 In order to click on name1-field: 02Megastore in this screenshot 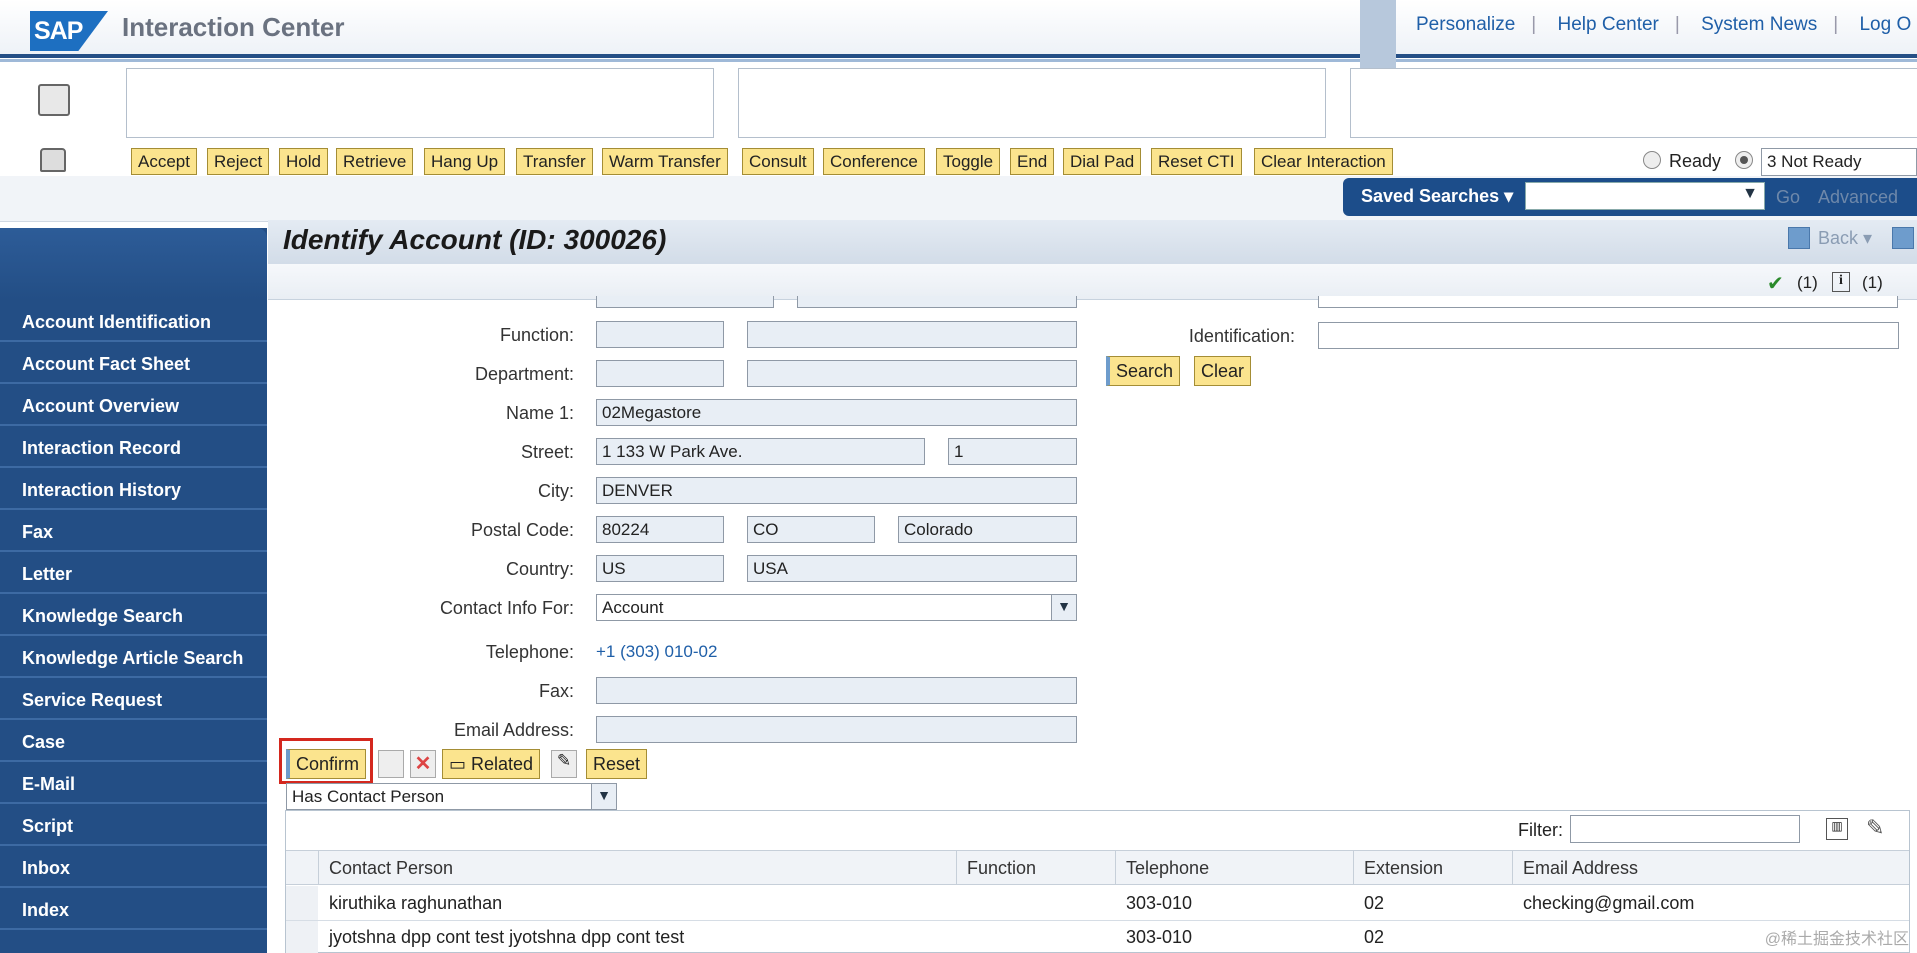, I will do `click(836, 412)`.